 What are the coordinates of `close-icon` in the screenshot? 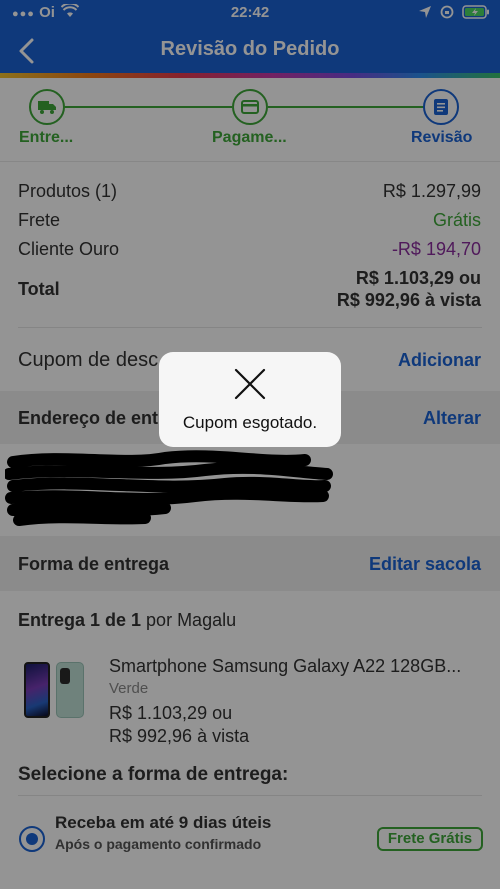 It's located at (250, 384).